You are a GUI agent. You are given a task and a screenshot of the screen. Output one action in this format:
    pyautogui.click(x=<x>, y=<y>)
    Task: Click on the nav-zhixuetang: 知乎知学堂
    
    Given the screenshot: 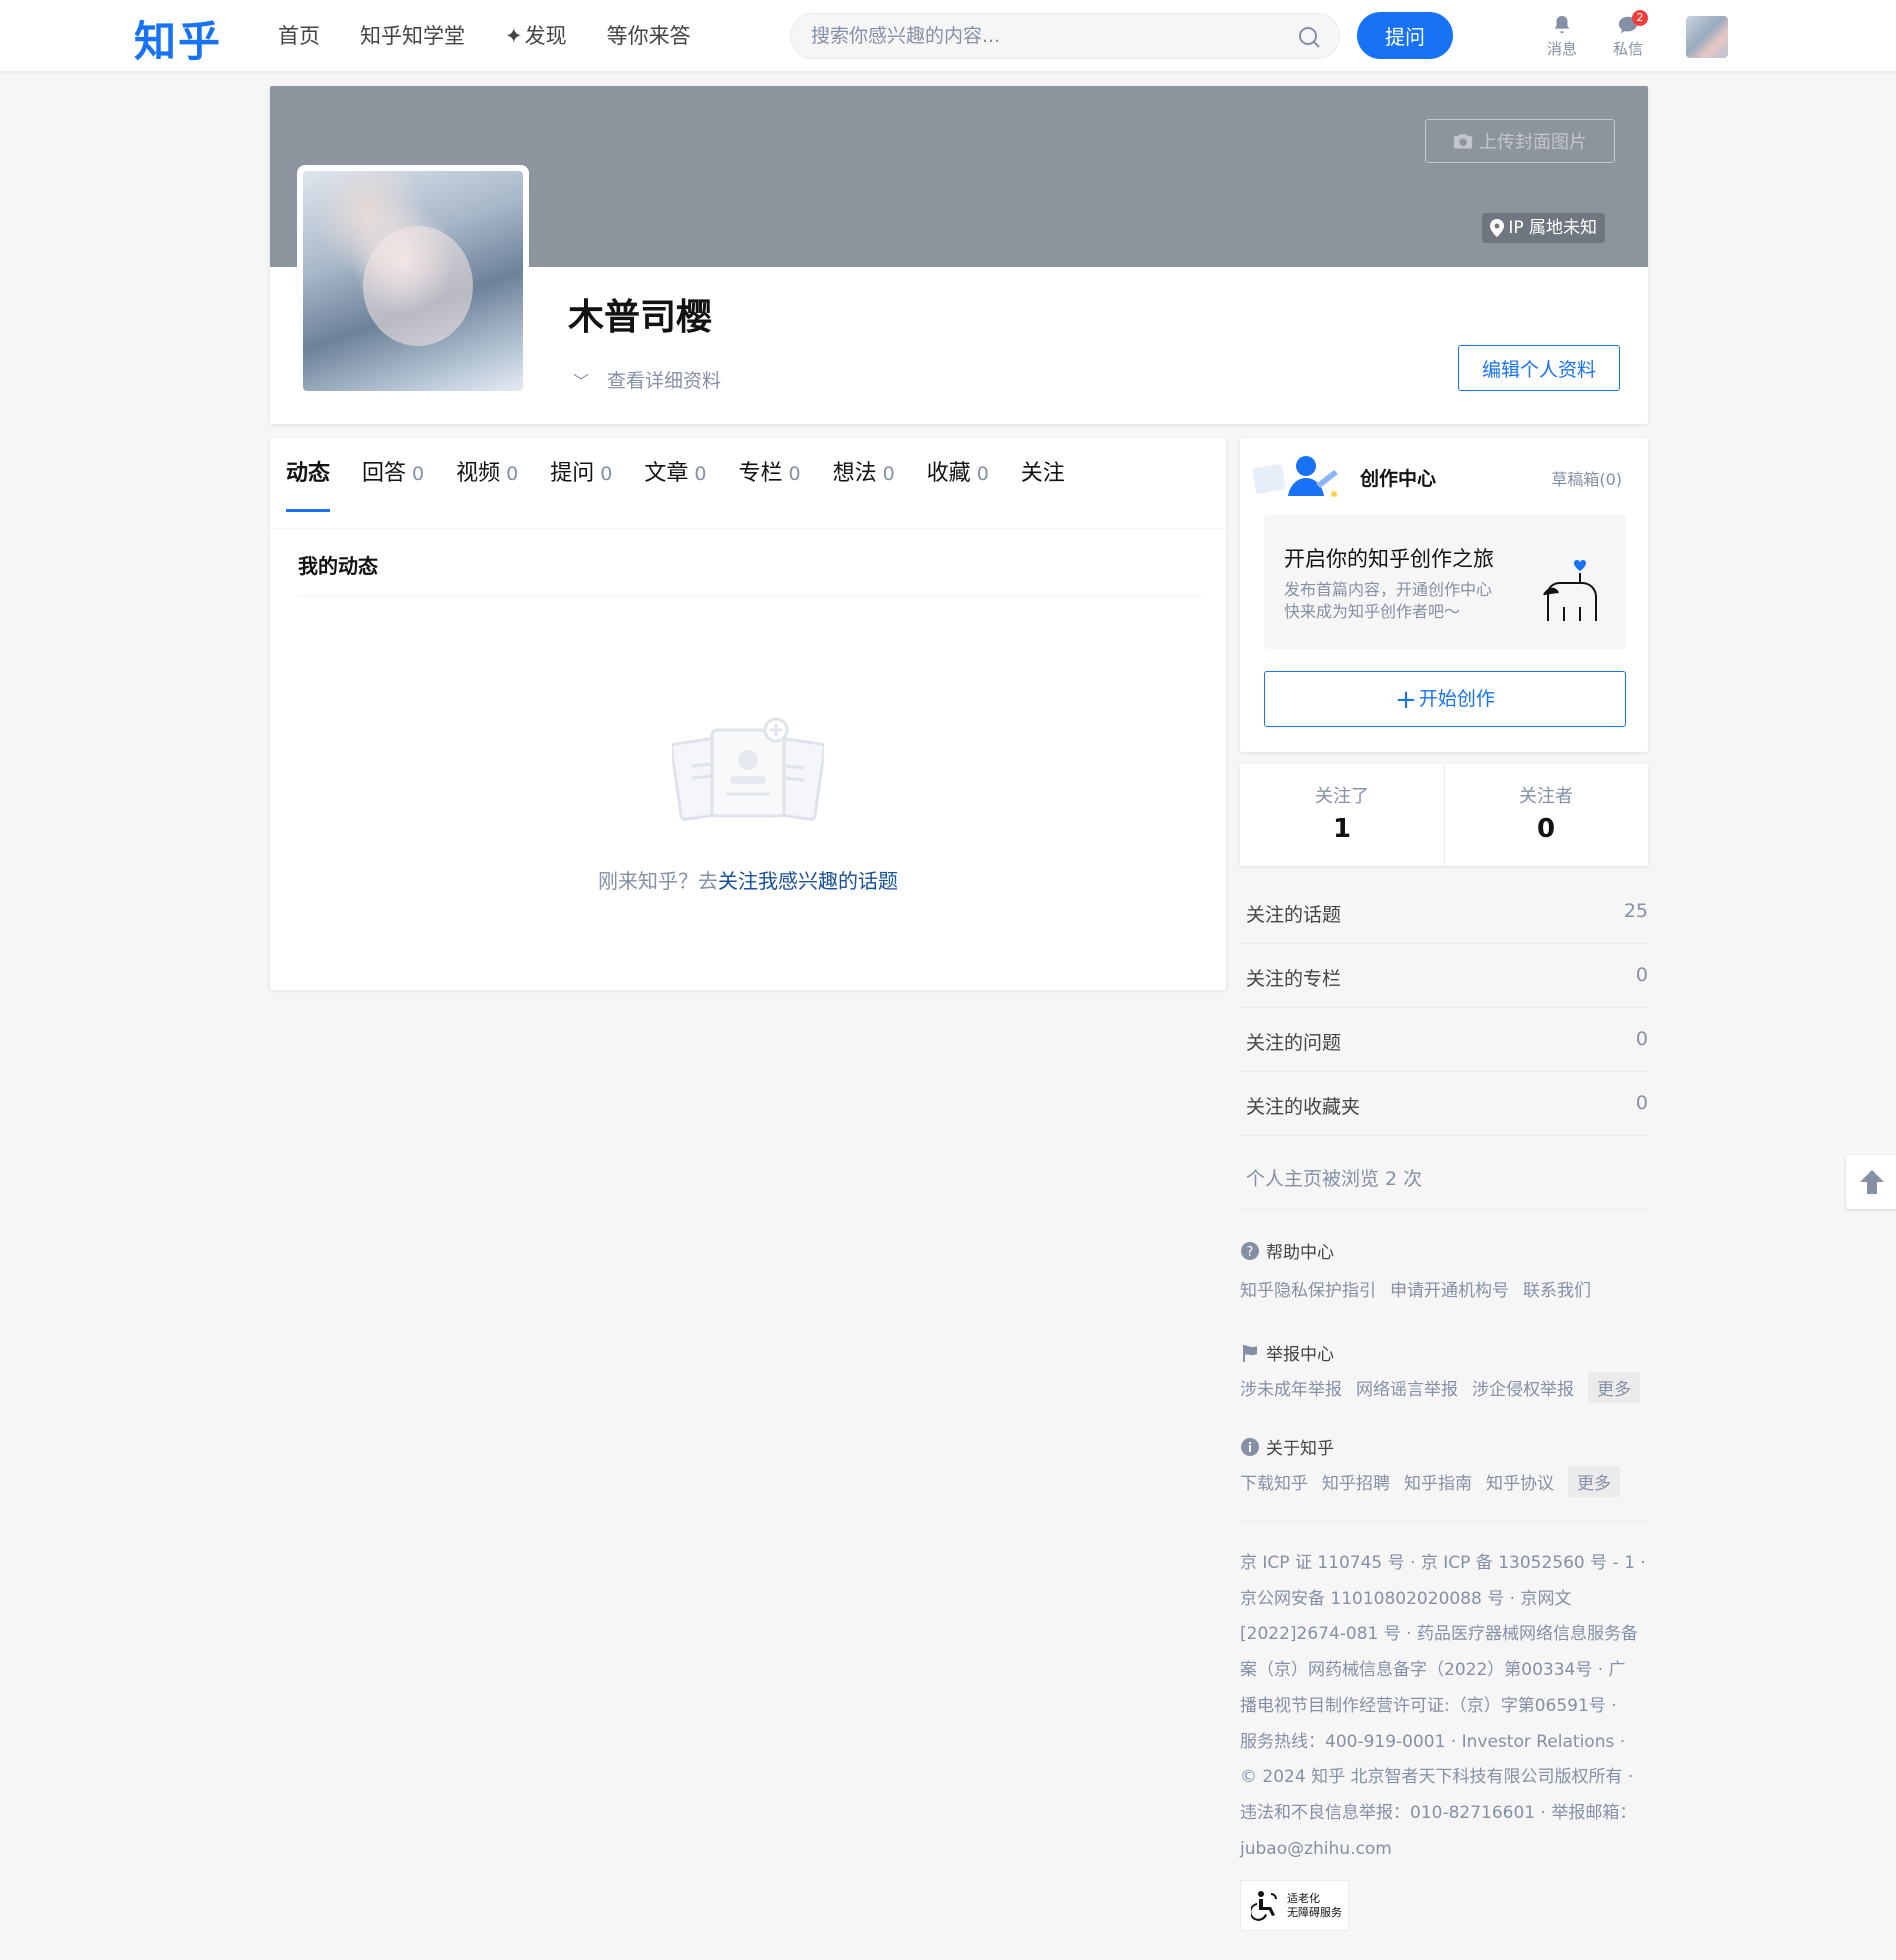 What is the action you would take?
    pyautogui.click(x=412, y=36)
    